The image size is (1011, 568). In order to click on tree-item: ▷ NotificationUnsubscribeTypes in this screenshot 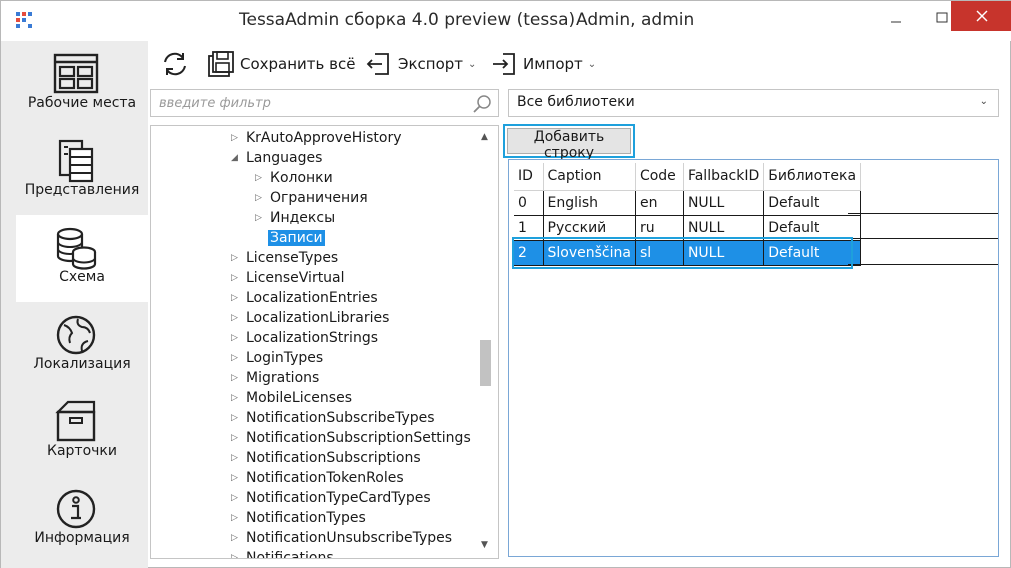, I will do `click(341, 538)`.